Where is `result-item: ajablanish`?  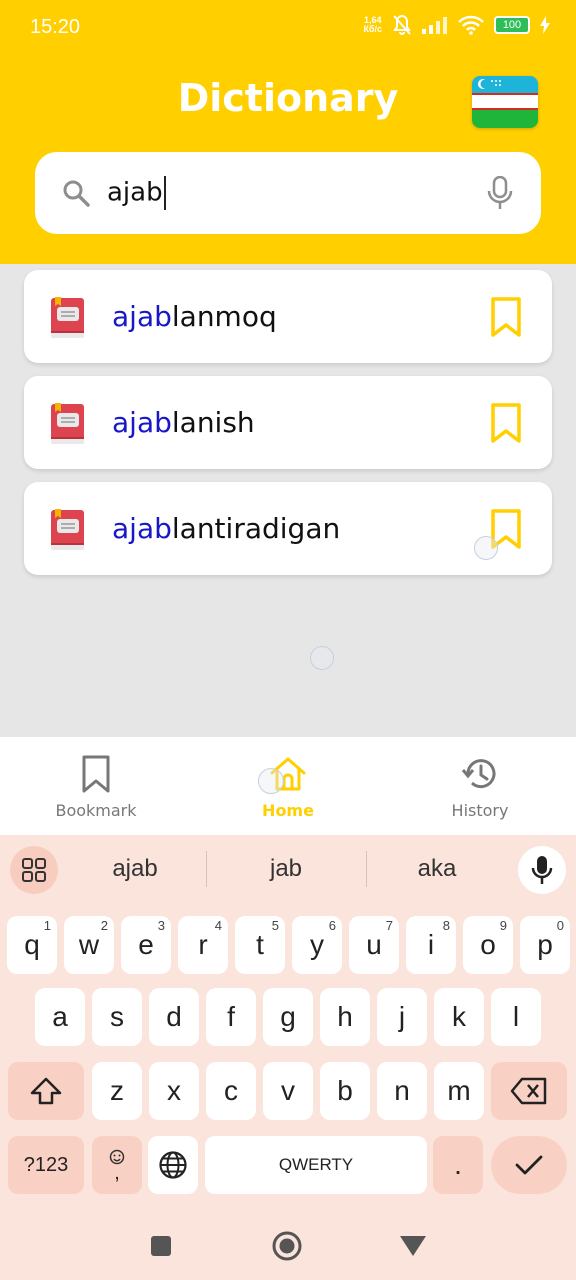
result-item: ajablanish is located at coordinates (288, 422).